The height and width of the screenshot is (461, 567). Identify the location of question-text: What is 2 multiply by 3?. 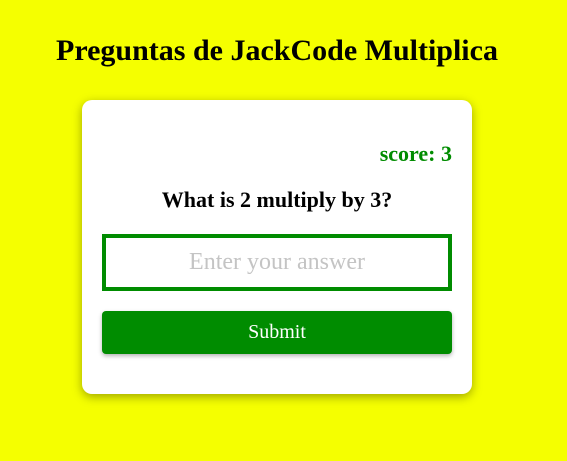
(277, 199).